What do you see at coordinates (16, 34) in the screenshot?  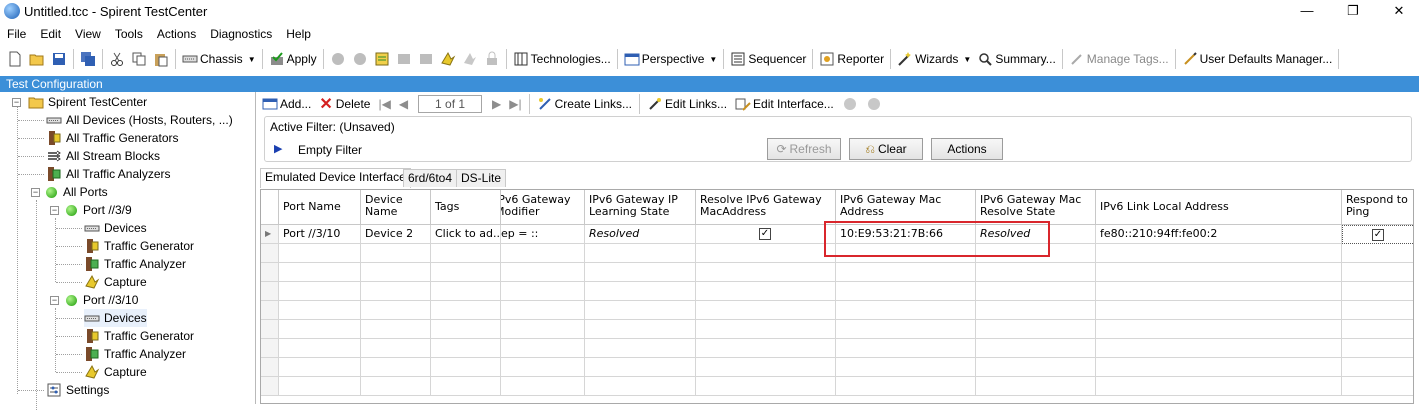 I see `menu-file: File` at bounding box center [16, 34].